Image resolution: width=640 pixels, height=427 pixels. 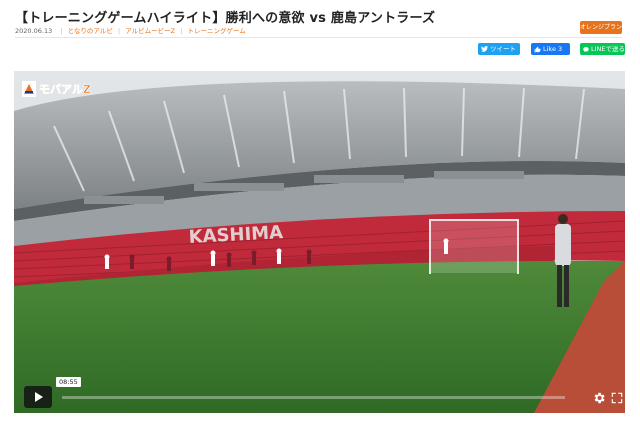 I want to click on page-title: 【トレーニングゲームハイライト】勝利への意欲 vs 鹿島アントラーズ, so click(x=225, y=18).